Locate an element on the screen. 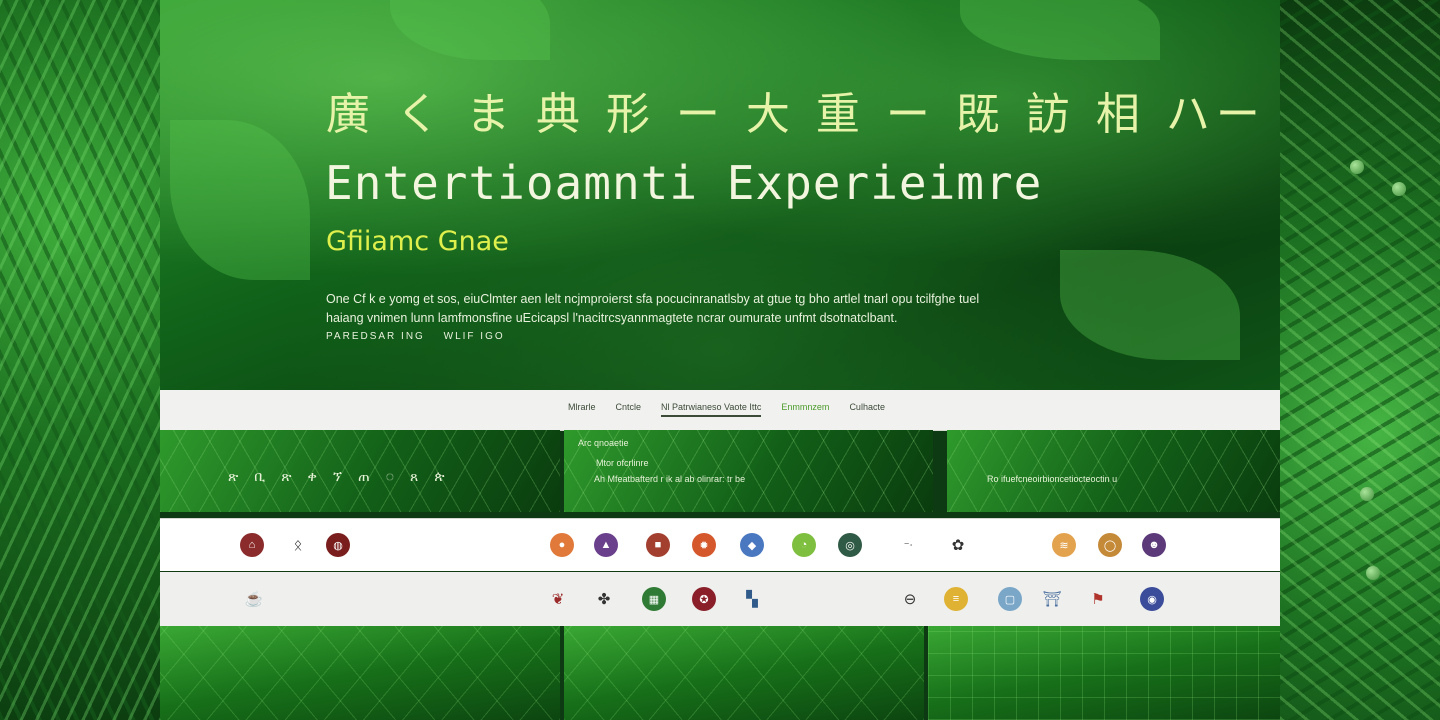 This screenshot has height=720, width=1440. glyph-icon: ኘ is located at coordinates (337, 476).